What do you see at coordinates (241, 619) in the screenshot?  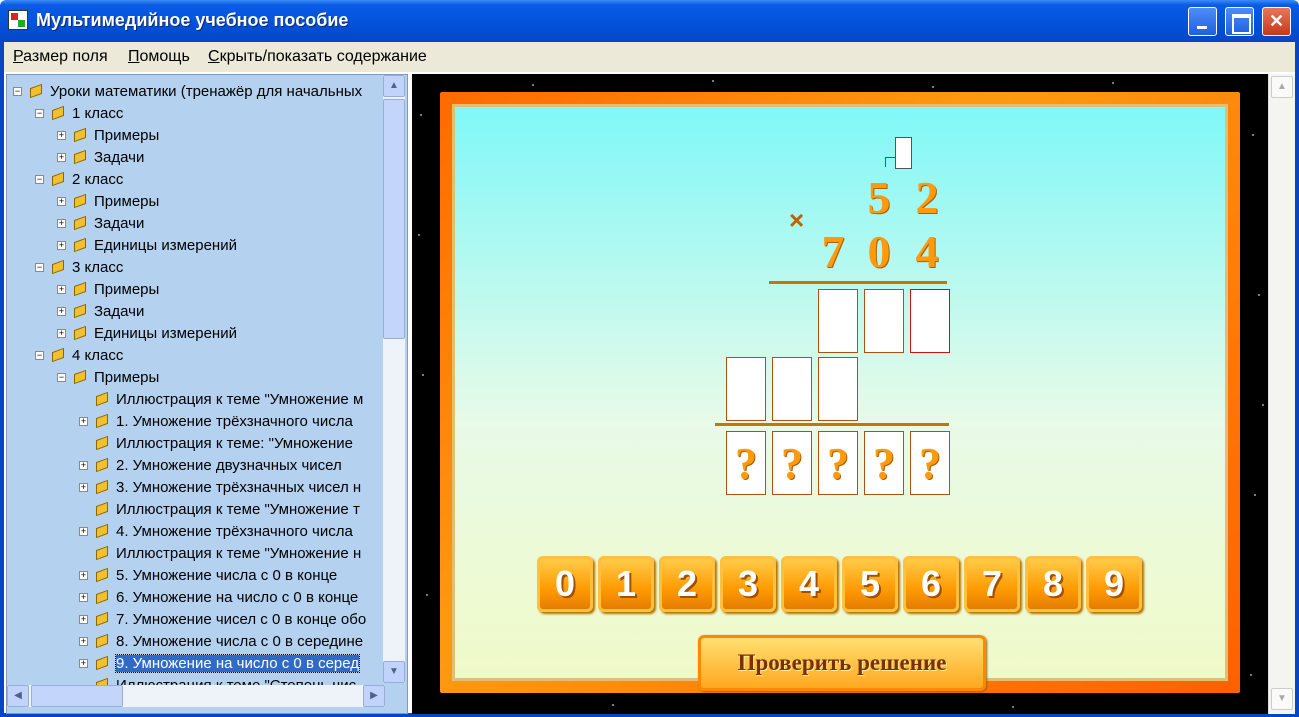 I see `tree-item-label: 7. Умножение чисел с 0 в конце обо` at bounding box center [241, 619].